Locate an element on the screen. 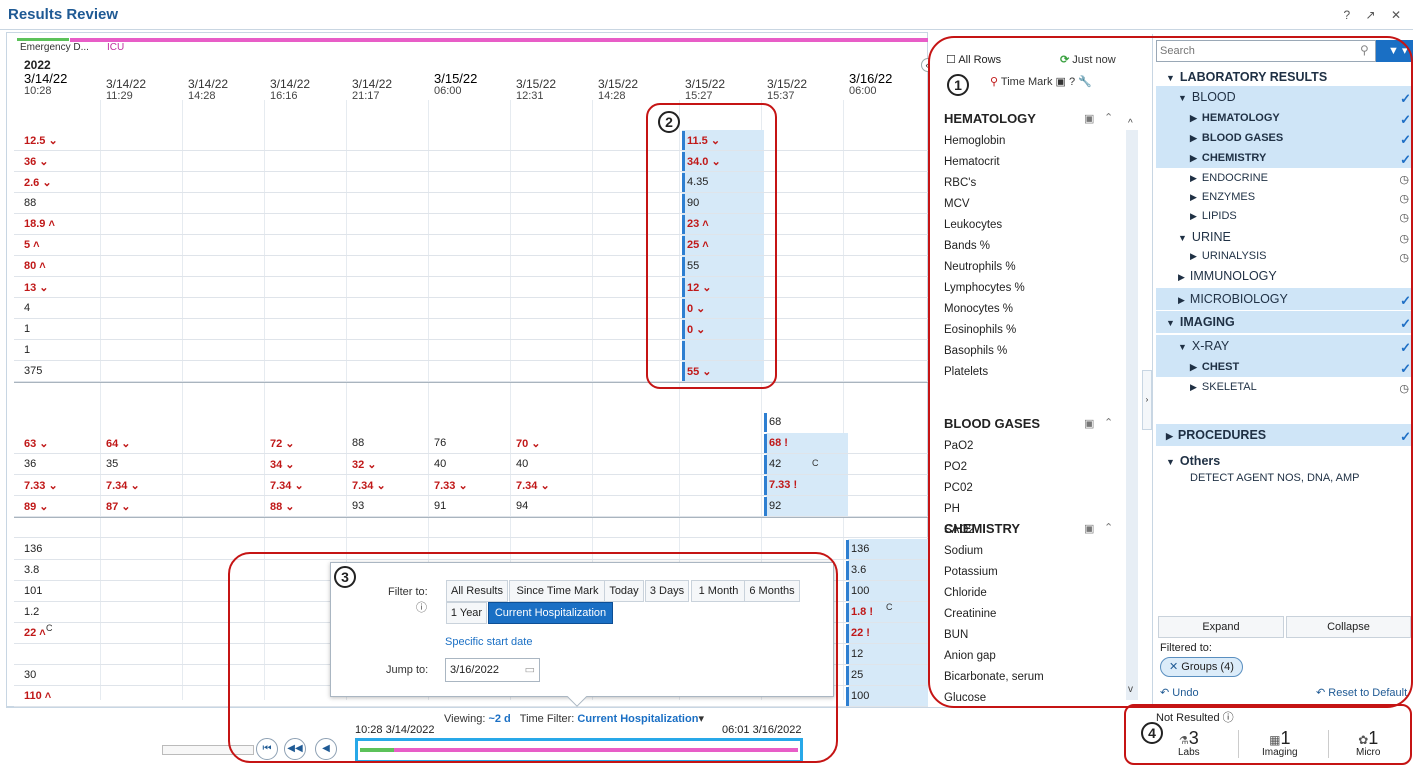  result-value: 12 is located at coordinates (857, 654).